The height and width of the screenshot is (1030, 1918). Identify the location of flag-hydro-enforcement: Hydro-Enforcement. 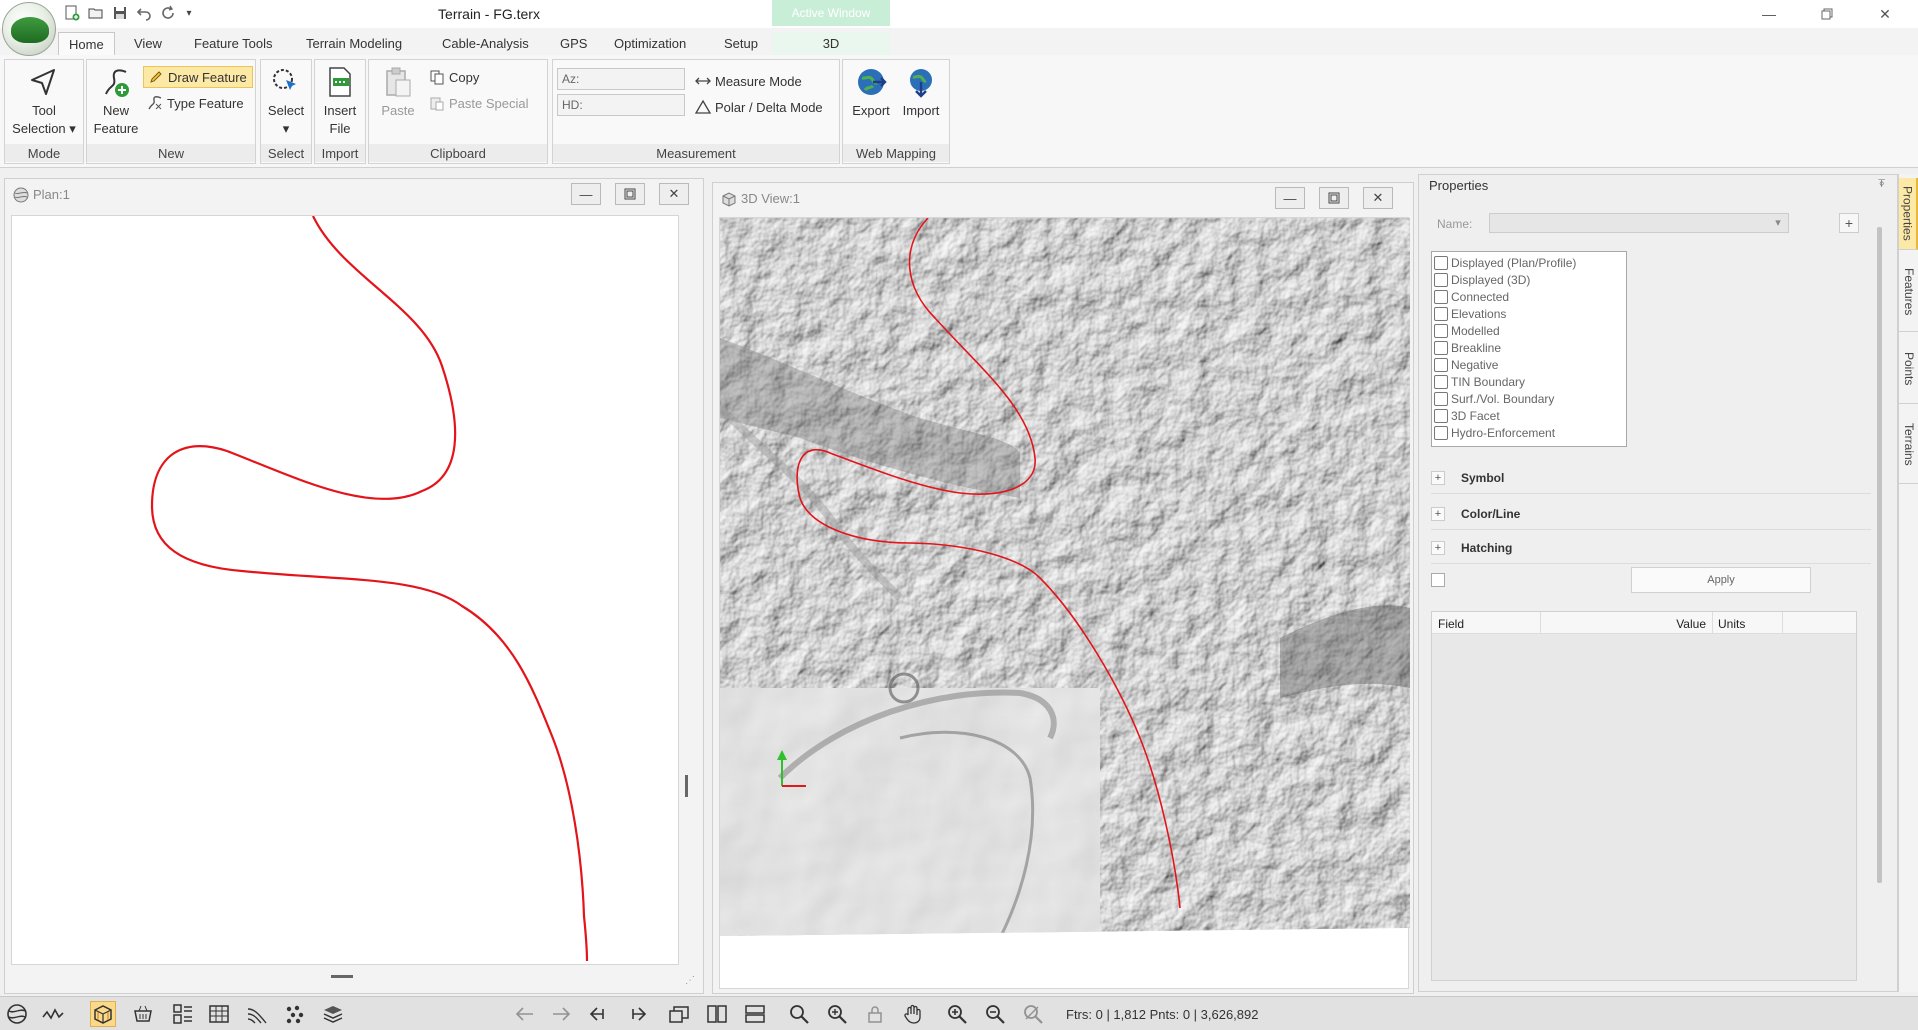
(1530, 432).